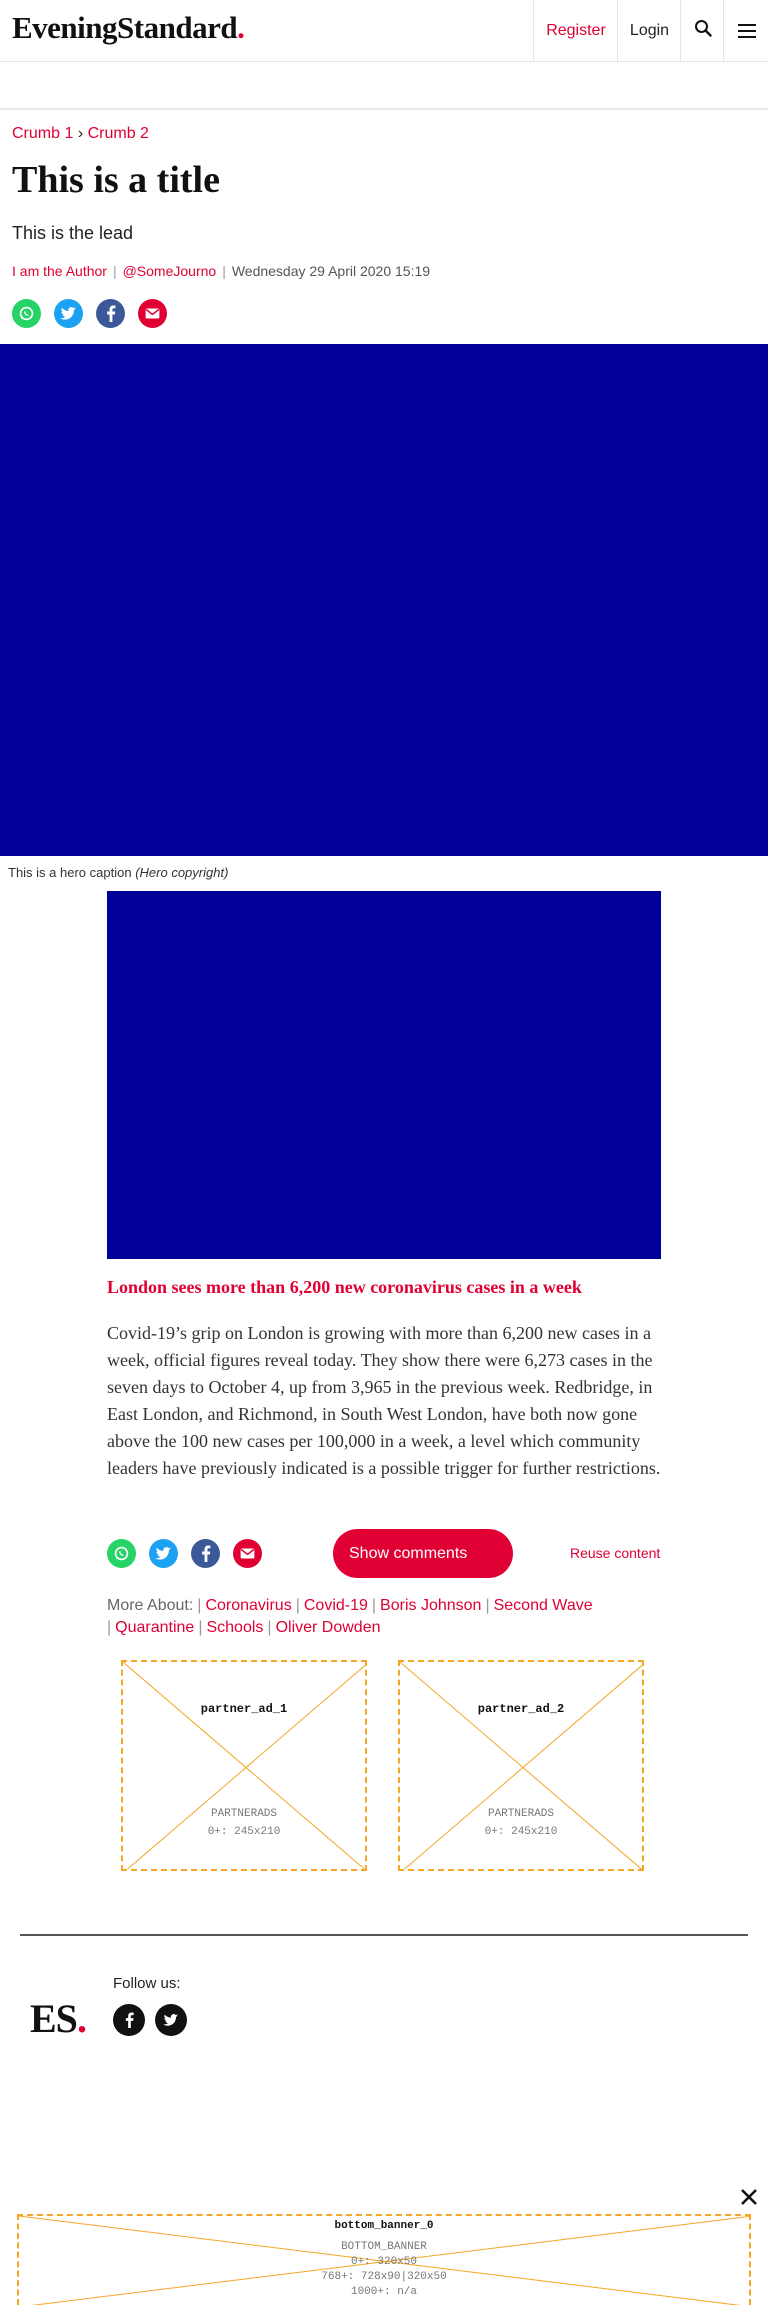 The height and width of the screenshot is (2305, 768). What do you see at coordinates (384, 2277) in the screenshot?
I see `banner-size-line: 768+: 728x90|320x50` at bounding box center [384, 2277].